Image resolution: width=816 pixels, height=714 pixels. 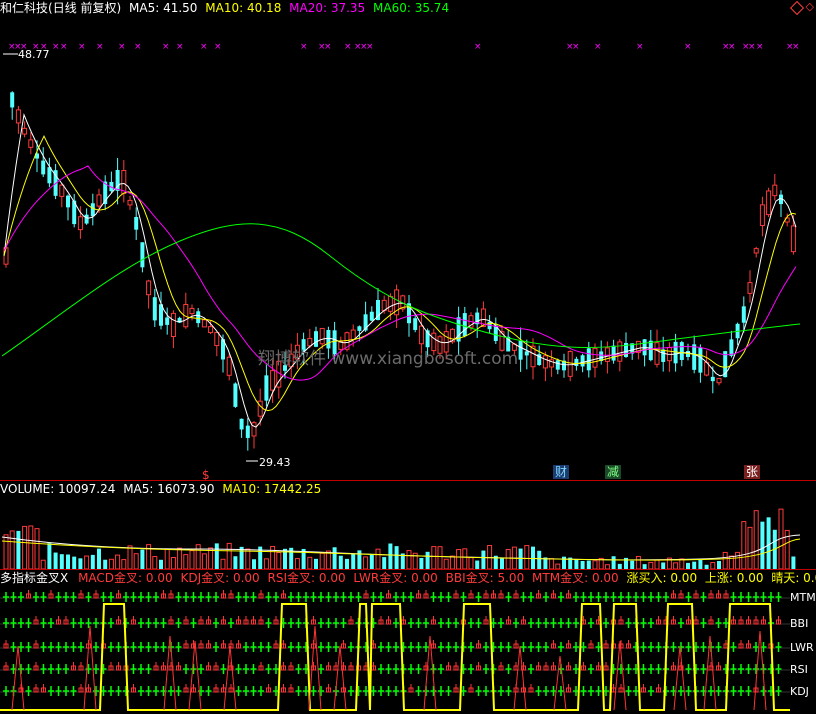 I want to click on diamond-icon, so click(x=797, y=8).